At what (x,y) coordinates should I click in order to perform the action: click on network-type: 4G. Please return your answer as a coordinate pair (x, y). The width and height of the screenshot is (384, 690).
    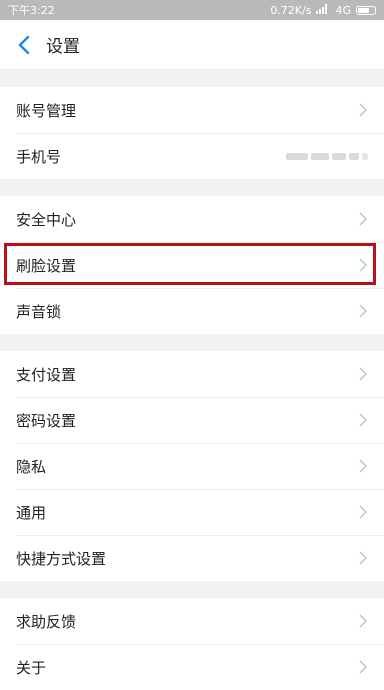
    Looking at the image, I should click on (343, 10).